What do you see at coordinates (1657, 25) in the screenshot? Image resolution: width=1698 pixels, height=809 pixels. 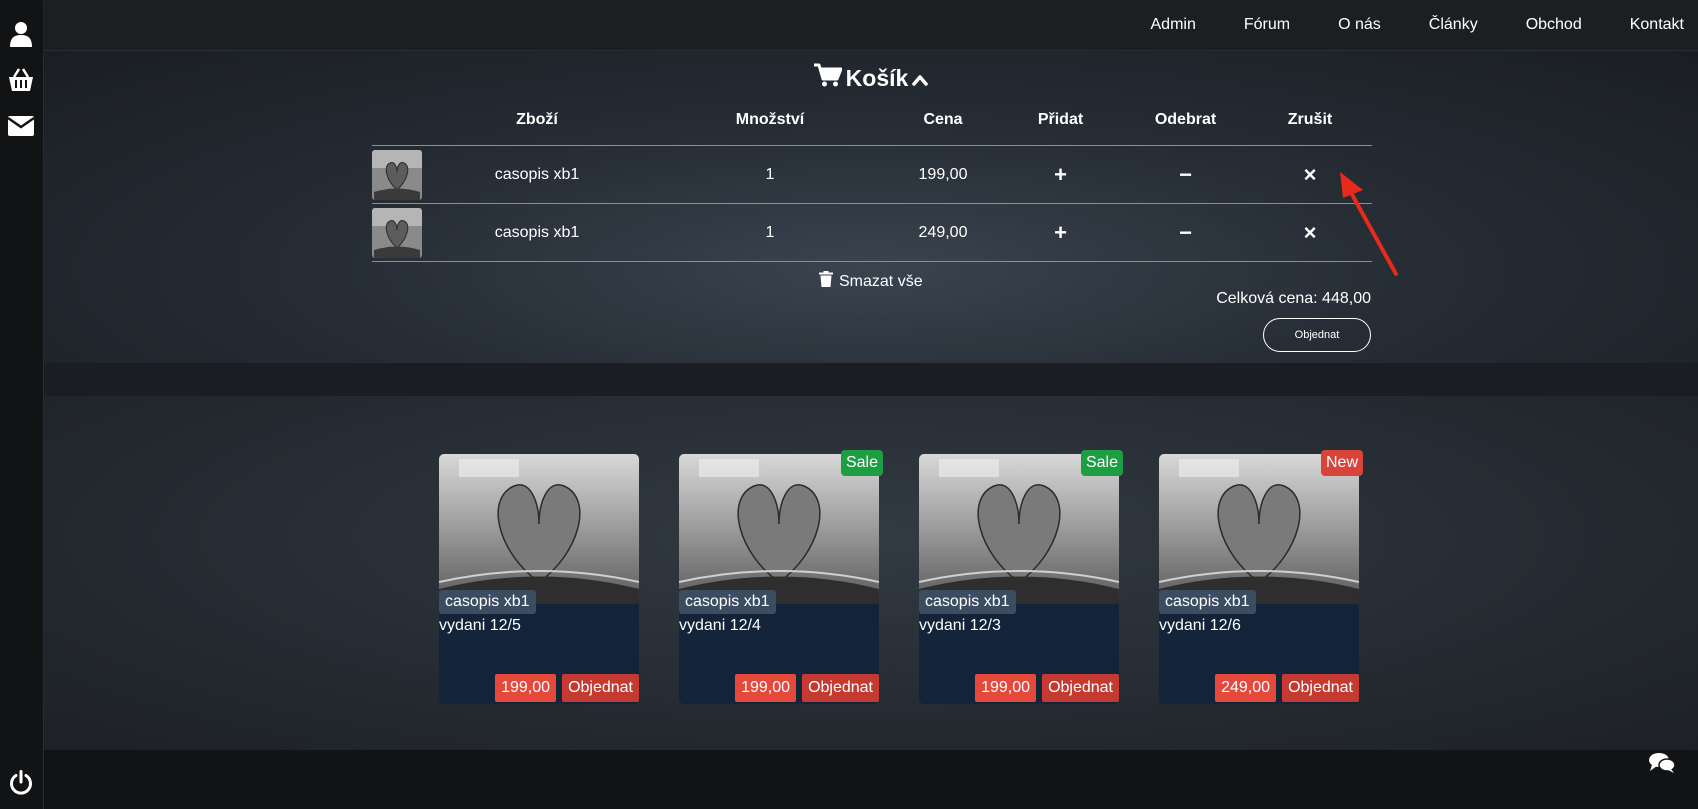 I see `nav-contact: Kontakt` at bounding box center [1657, 25].